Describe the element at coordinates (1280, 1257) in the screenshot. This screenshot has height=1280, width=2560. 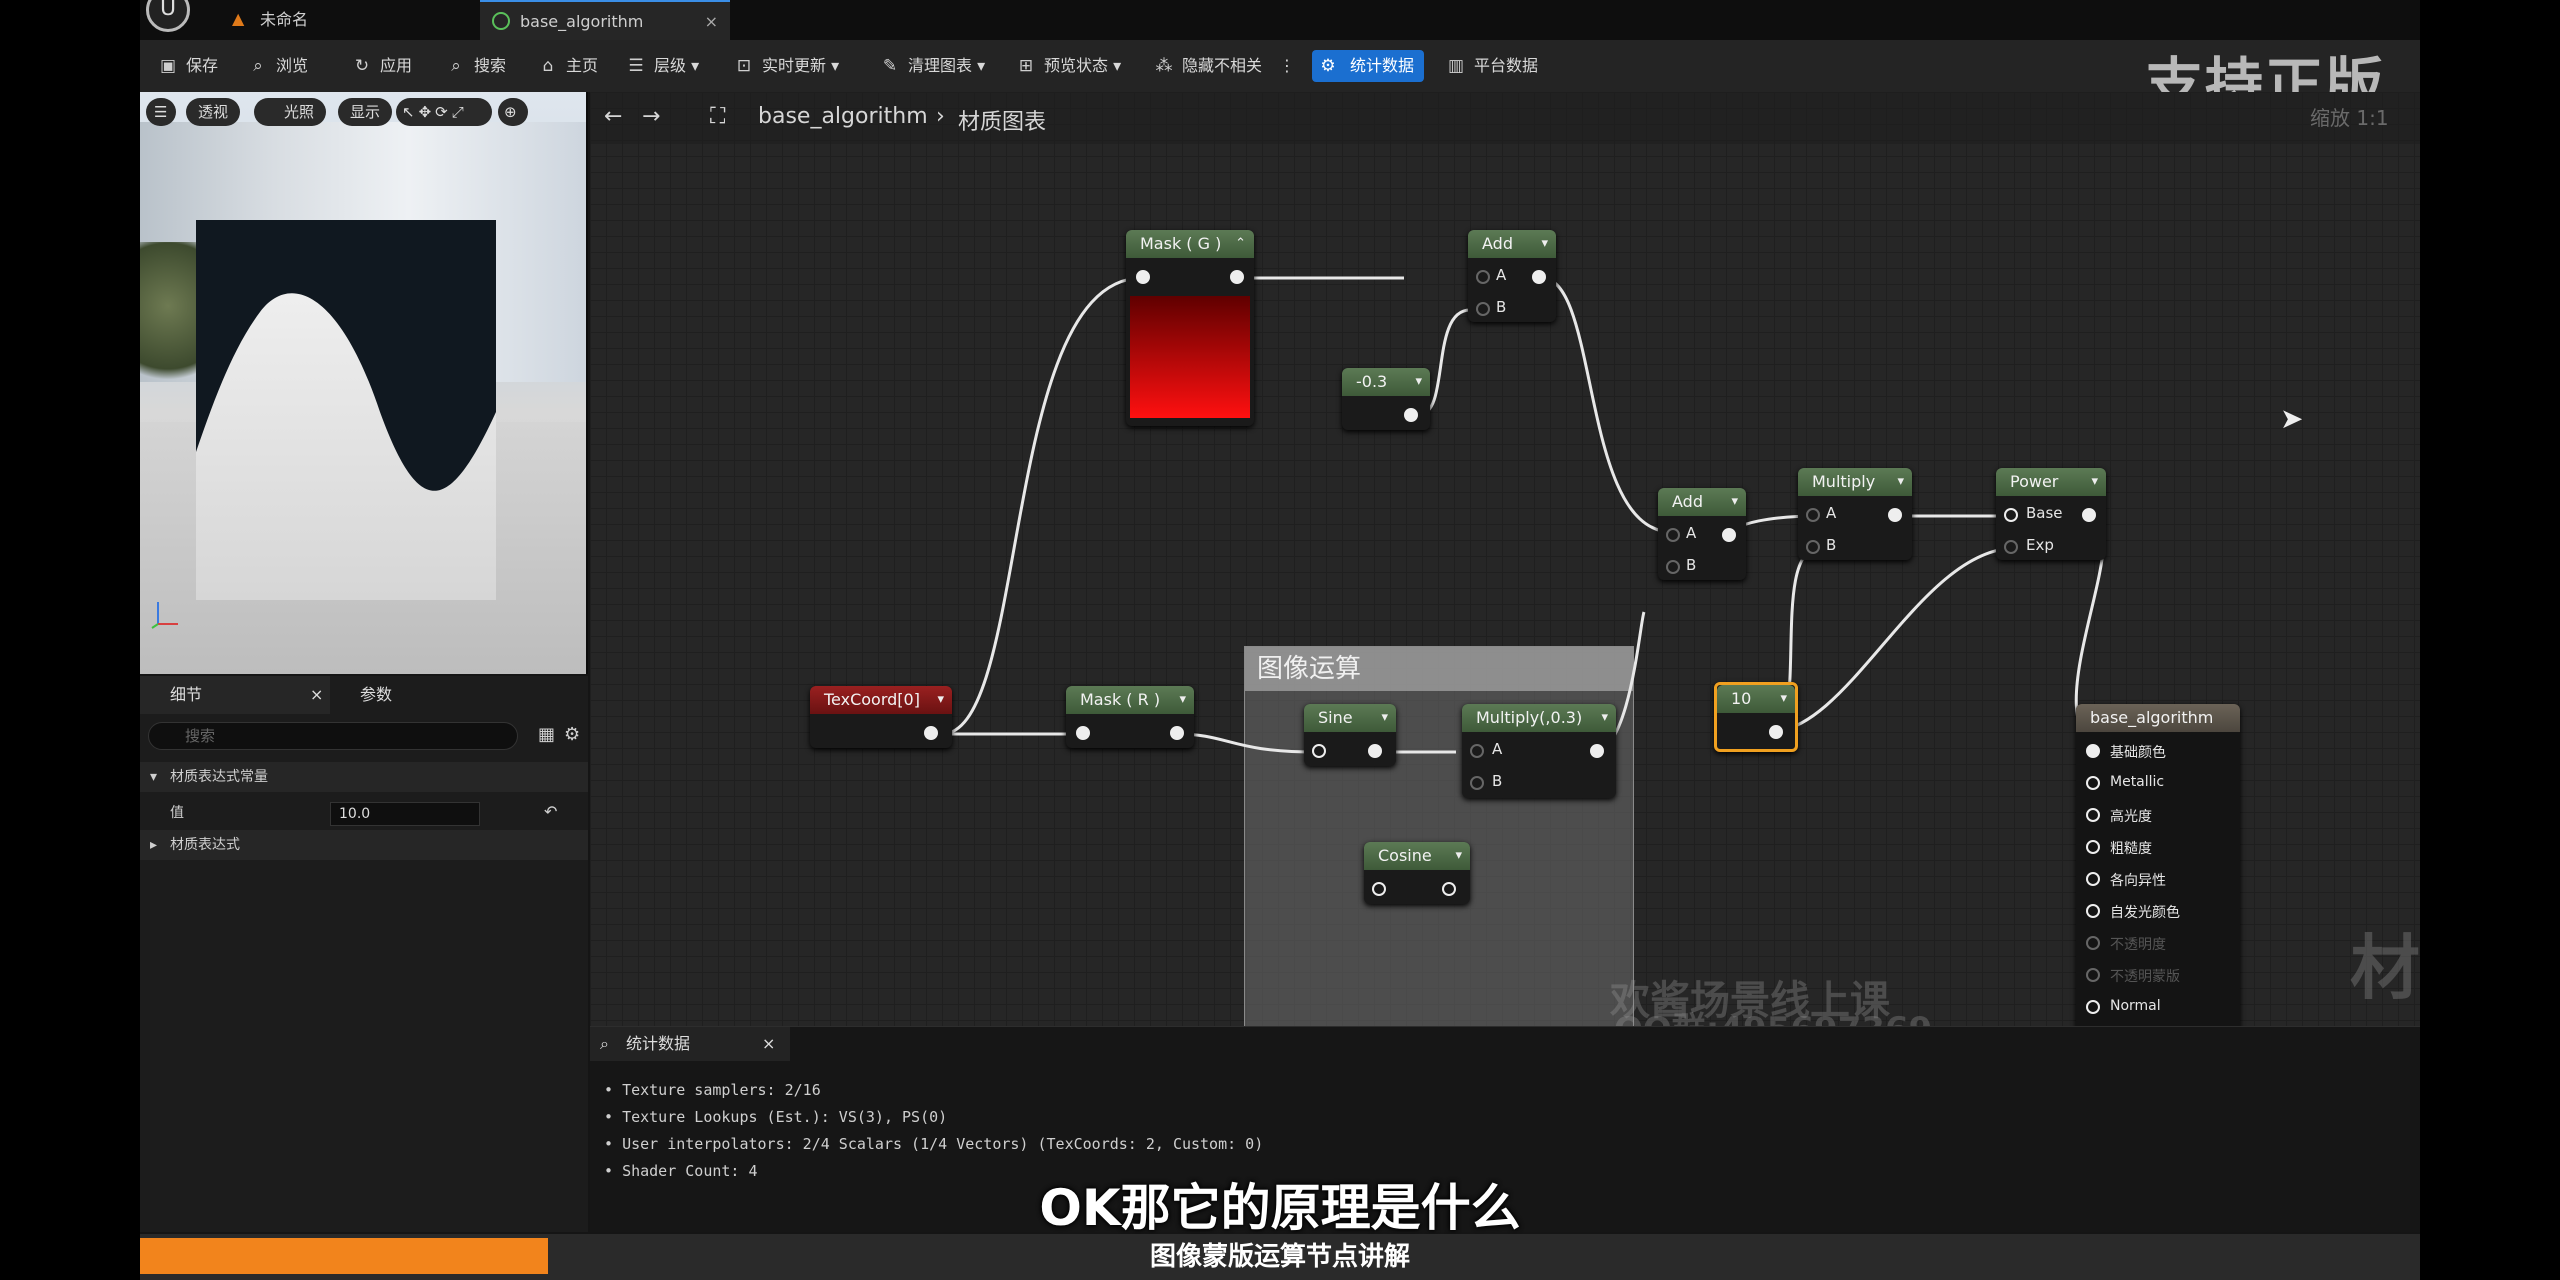
I see `video-progress-bar: 图像蒙版运算节点讲解` at that location.